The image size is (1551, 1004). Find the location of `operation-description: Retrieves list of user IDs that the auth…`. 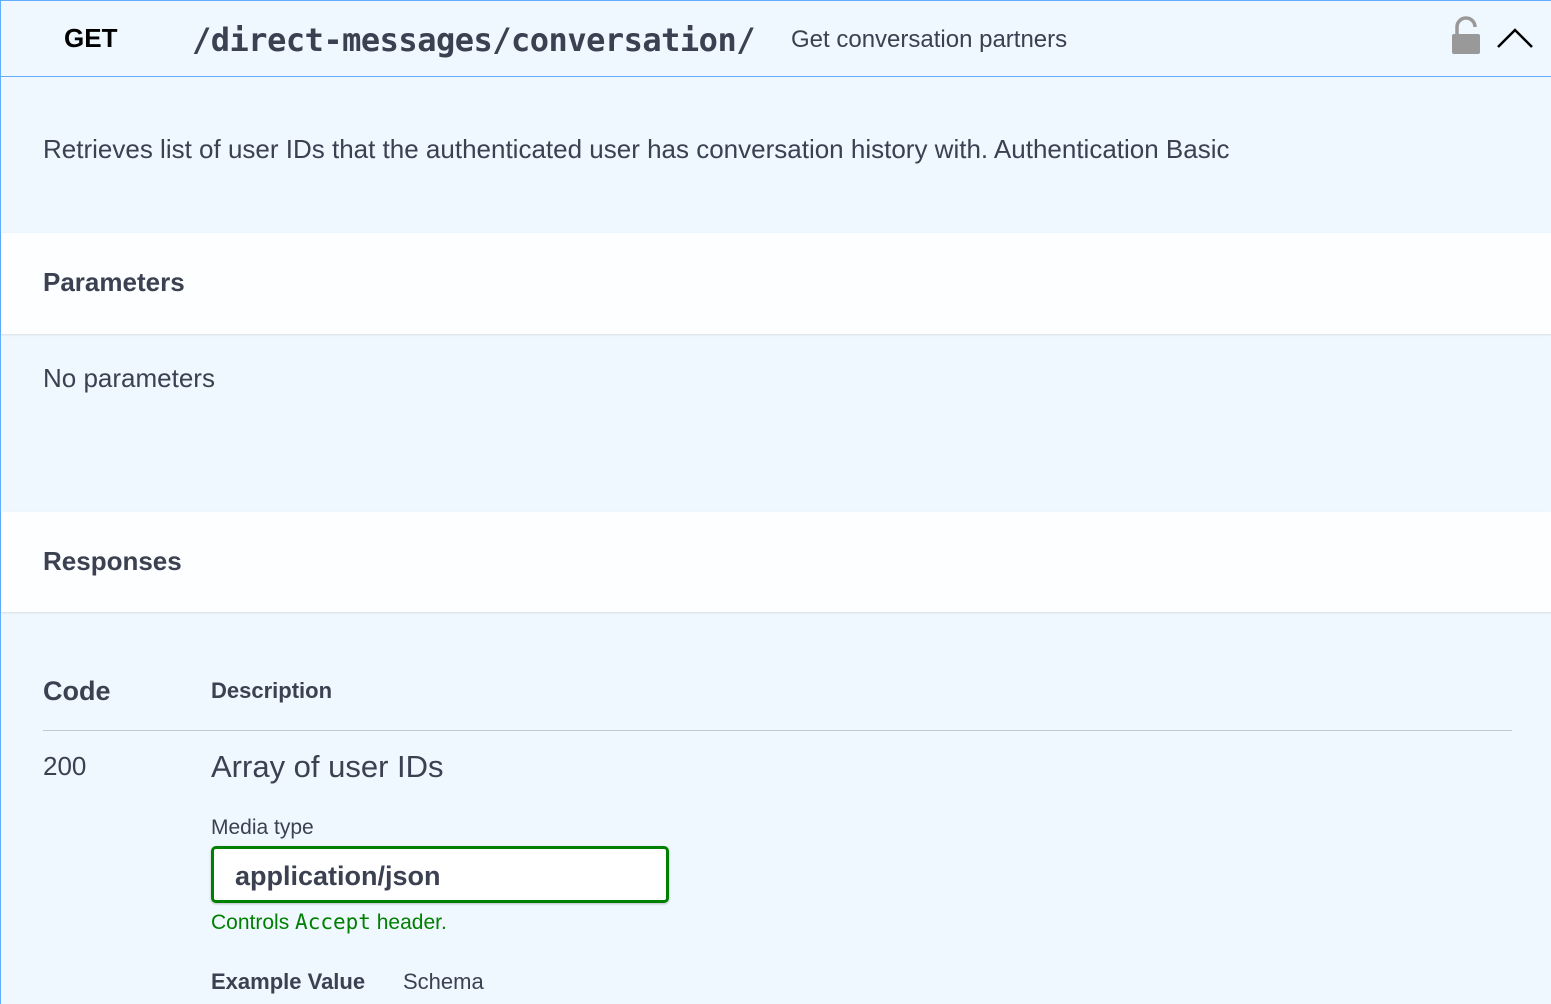

operation-description: Retrieves list of user IDs that the auth… is located at coordinates (636, 149).